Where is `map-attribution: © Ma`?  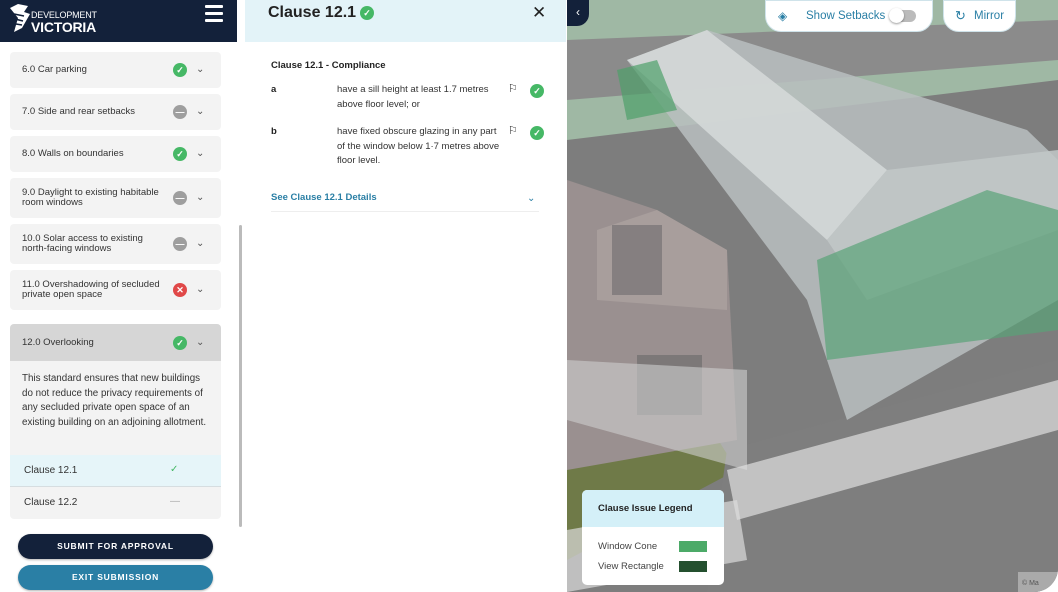
map-attribution: © Ma is located at coordinates (1038, 582).